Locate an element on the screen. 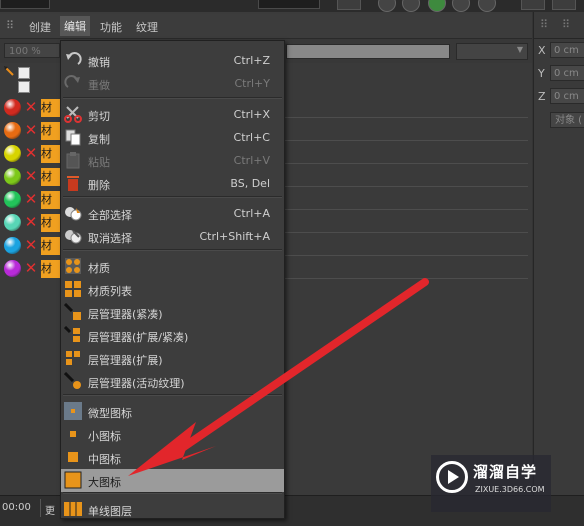 This screenshot has height=526, width=584. watermark-title: 溜溜自学 is located at coordinates (505, 472).